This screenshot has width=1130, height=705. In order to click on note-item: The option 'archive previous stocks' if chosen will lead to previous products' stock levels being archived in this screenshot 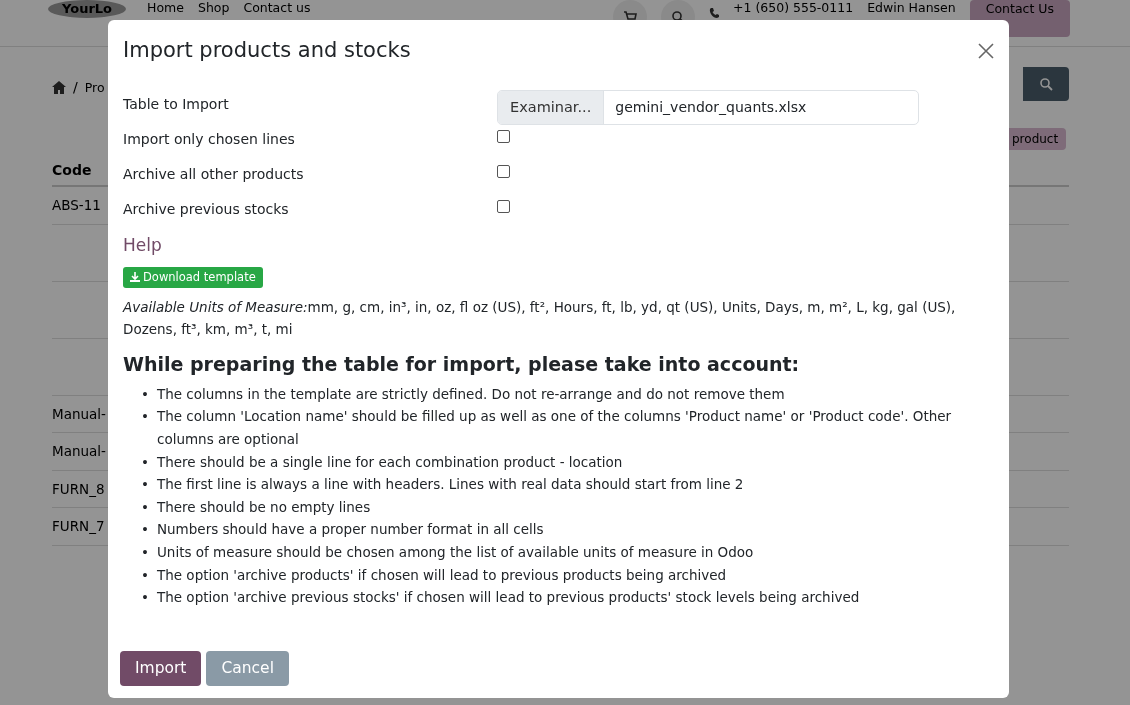, I will do `click(508, 598)`.